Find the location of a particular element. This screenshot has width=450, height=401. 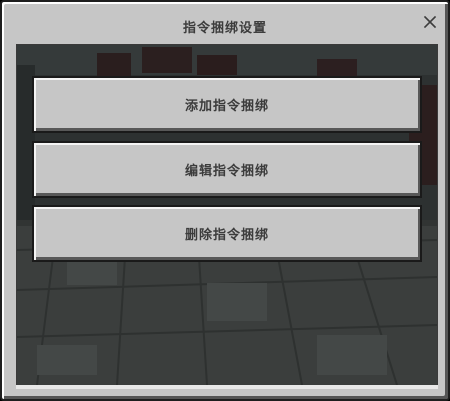

edit-command-binding-label: 编辑指令捆绑 is located at coordinates (226, 171).